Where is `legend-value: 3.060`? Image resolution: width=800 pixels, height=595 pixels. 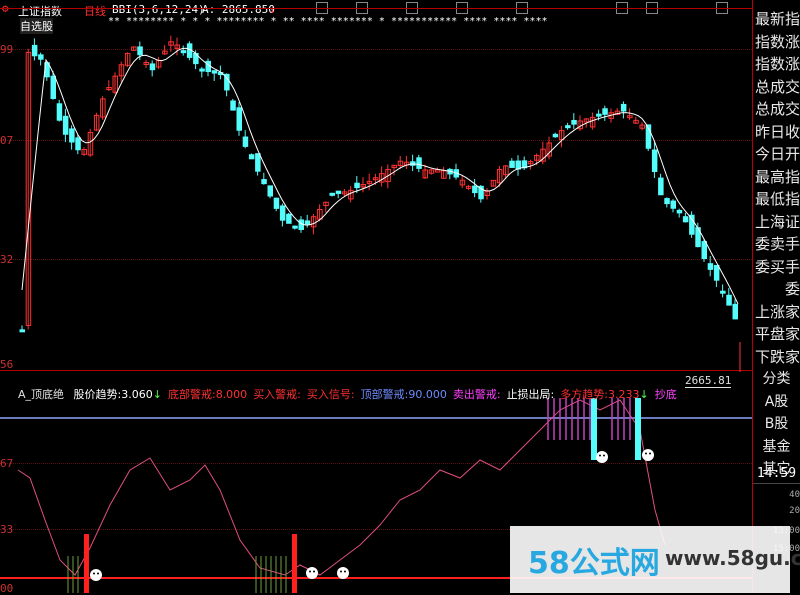
legend-value: 3.060 is located at coordinates (137, 394).